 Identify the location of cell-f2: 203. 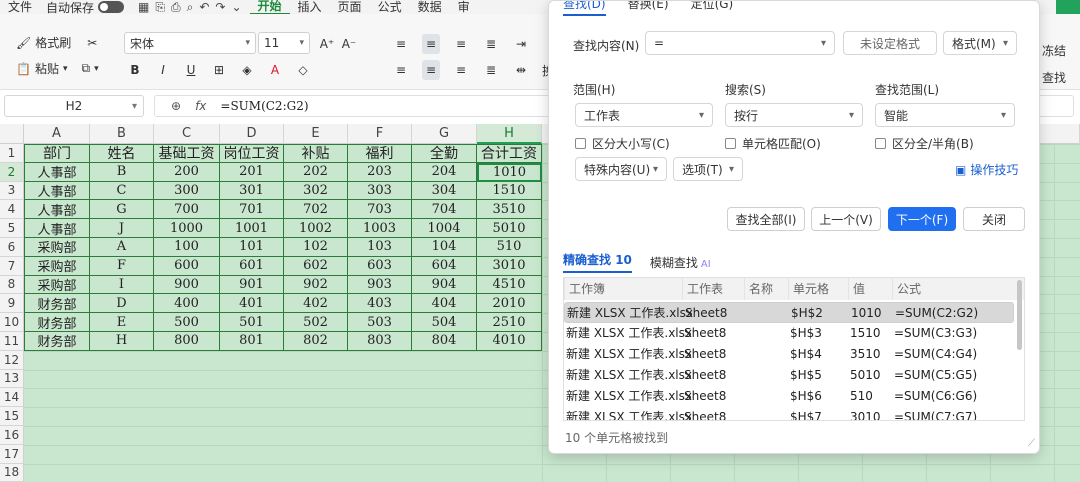
(380, 172).